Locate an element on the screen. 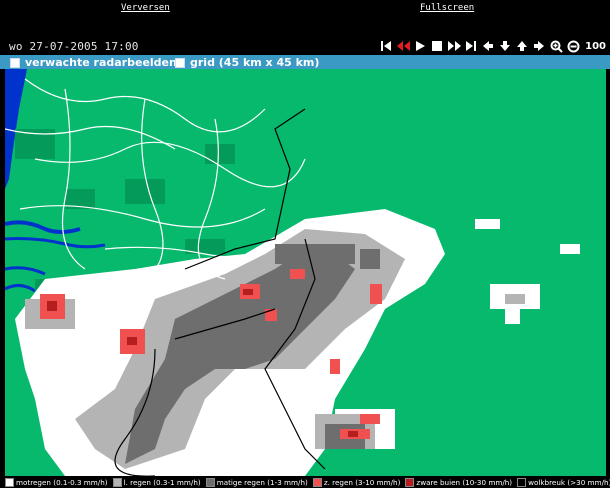 The image size is (610, 488). rewind-icon is located at coordinates (403, 46).